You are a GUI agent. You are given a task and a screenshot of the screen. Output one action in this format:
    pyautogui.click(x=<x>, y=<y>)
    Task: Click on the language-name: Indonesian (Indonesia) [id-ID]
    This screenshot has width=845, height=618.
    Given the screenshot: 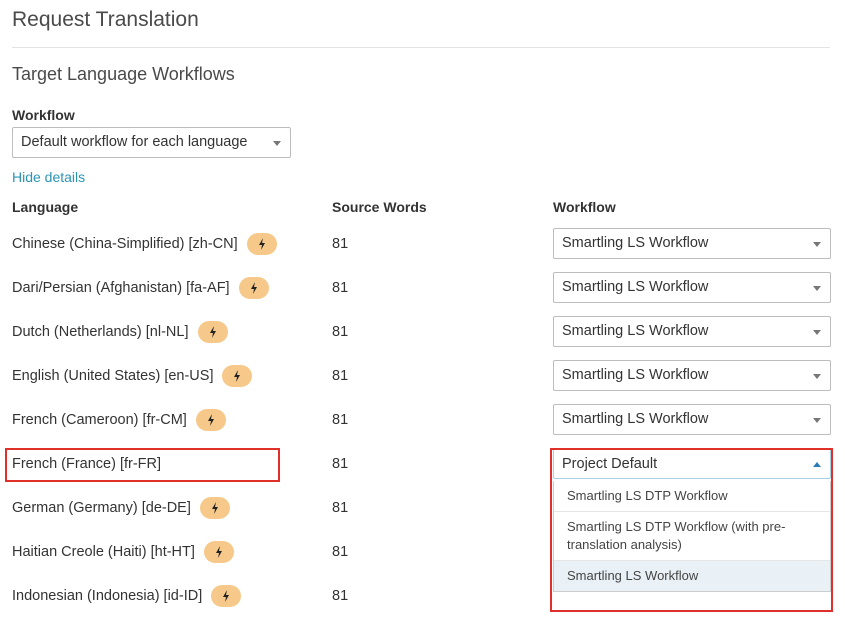 What is the action you would take?
    pyautogui.click(x=107, y=596)
    